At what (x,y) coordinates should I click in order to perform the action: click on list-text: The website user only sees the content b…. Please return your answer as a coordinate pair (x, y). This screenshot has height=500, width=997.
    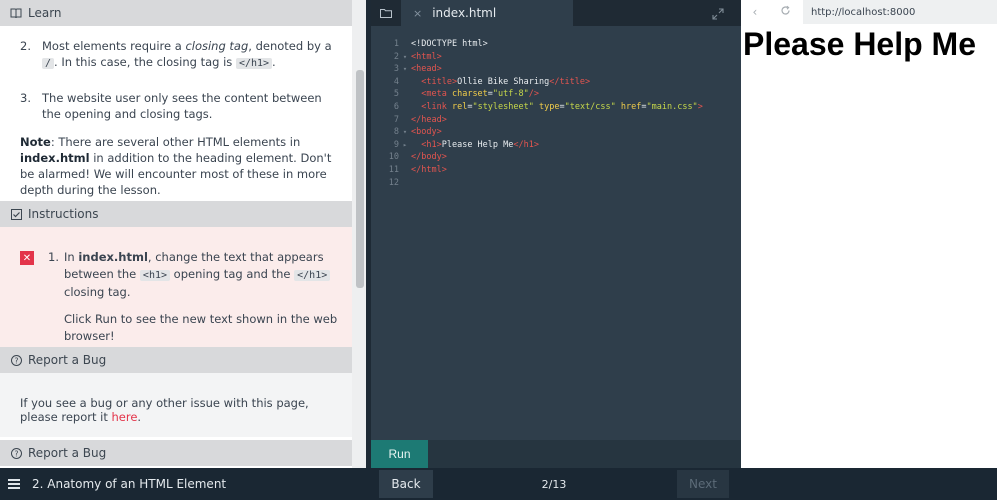
    Looking at the image, I should click on (182, 106).